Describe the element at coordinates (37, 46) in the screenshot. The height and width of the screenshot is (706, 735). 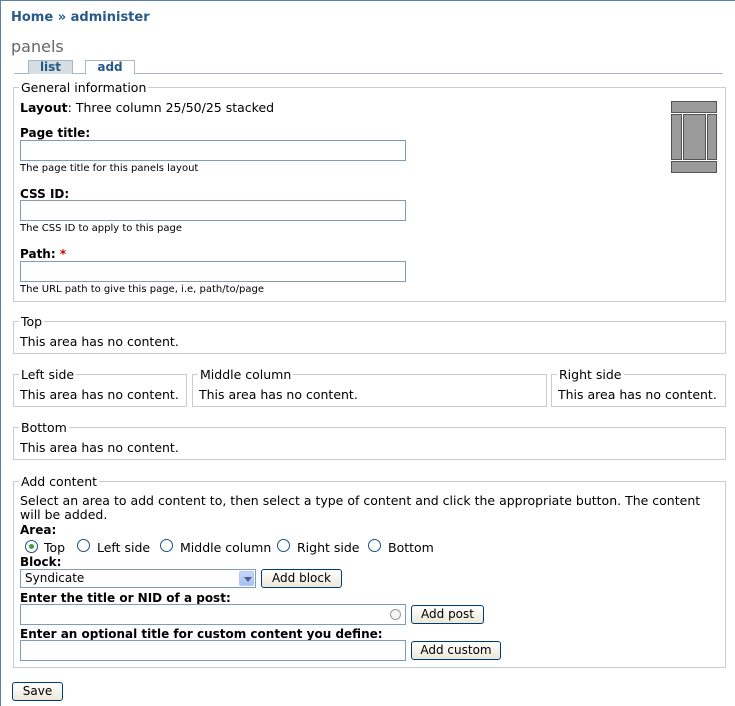
I see `page-title: panels` at that location.